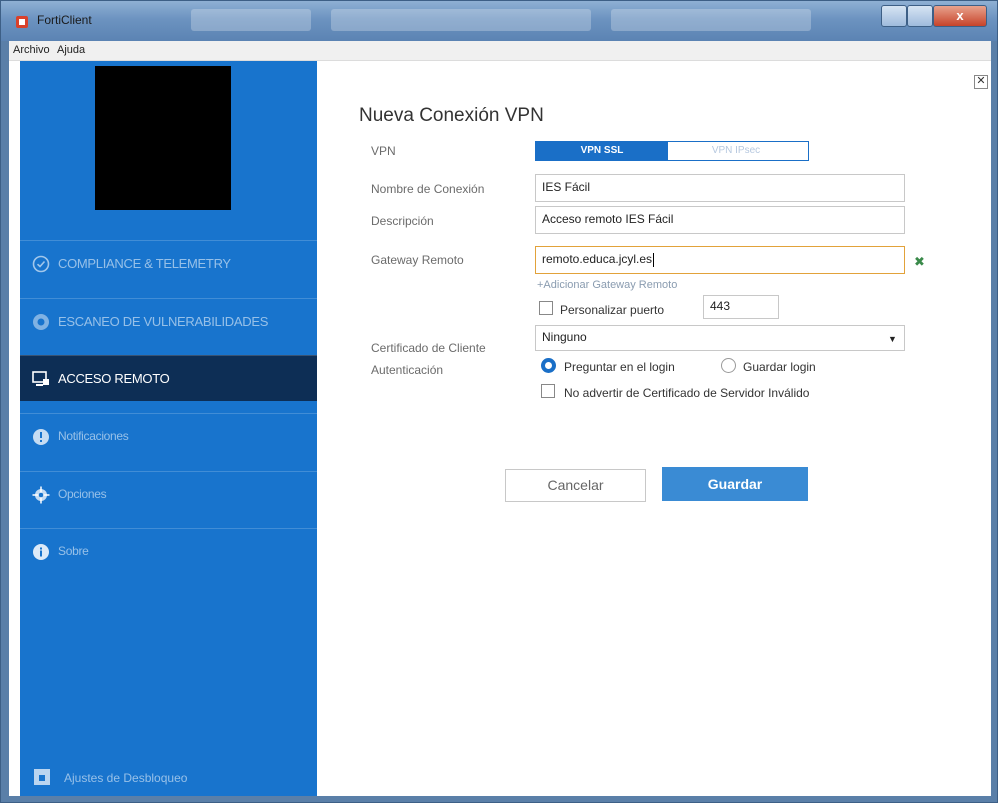 Image resolution: width=998 pixels, height=803 pixels. I want to click on menu-bar: Archivo Ajuda, so click(500, 51).